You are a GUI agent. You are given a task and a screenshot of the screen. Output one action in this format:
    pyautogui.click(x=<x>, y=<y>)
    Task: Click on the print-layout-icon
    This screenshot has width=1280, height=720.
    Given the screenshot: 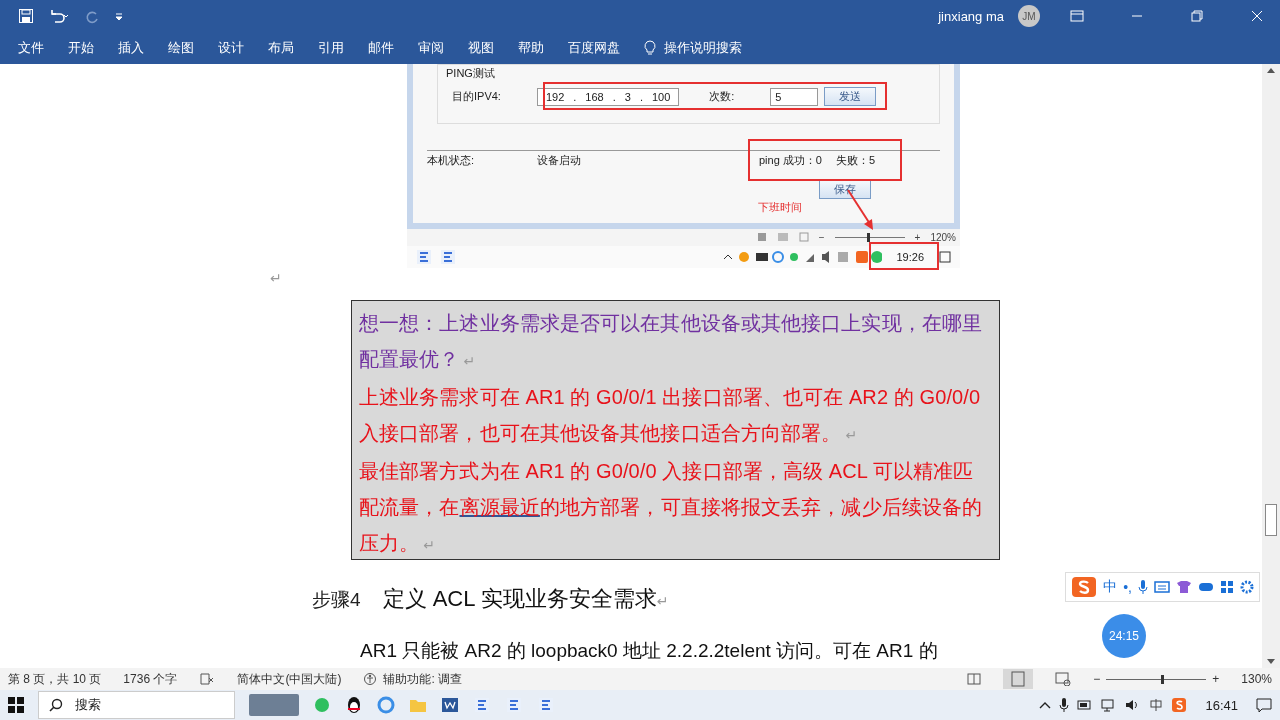 What is the action you would take?
    pyautogui.click(x=1018, y=679)
    